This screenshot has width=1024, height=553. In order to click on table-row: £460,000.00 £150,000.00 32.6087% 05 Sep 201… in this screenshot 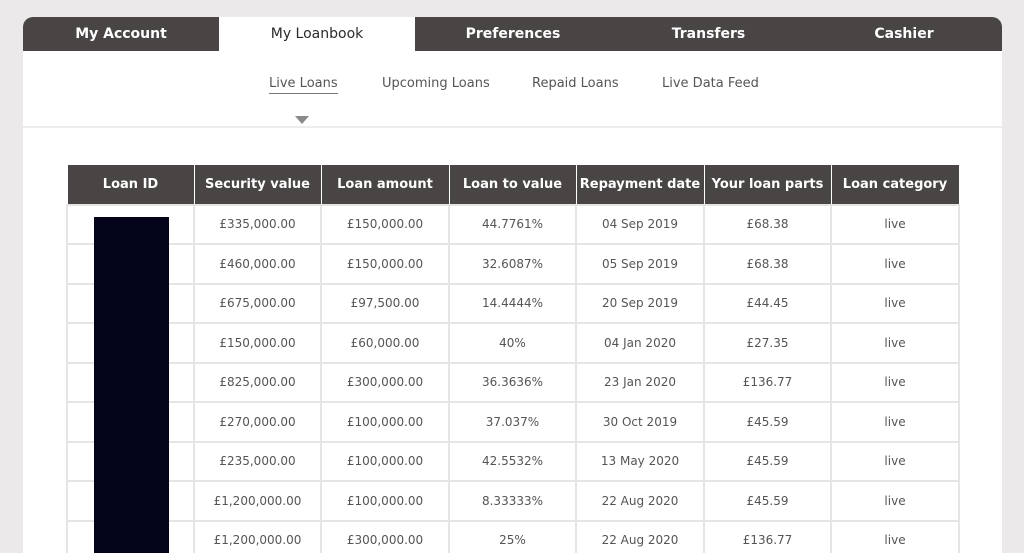, I will do `click(513, 264)`.